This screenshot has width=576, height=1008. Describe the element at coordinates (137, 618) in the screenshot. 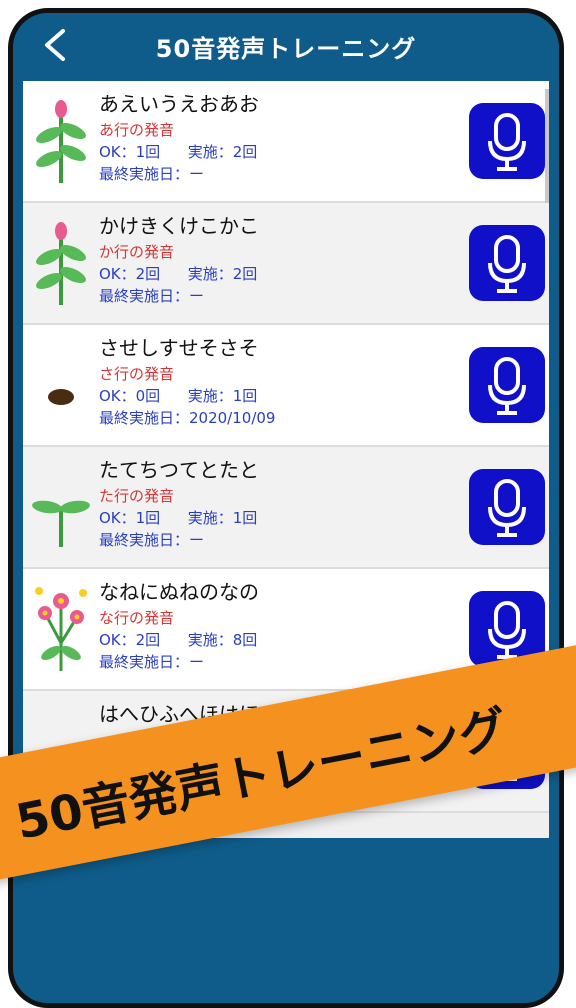

I see `row-label: な行の発音` at that location.